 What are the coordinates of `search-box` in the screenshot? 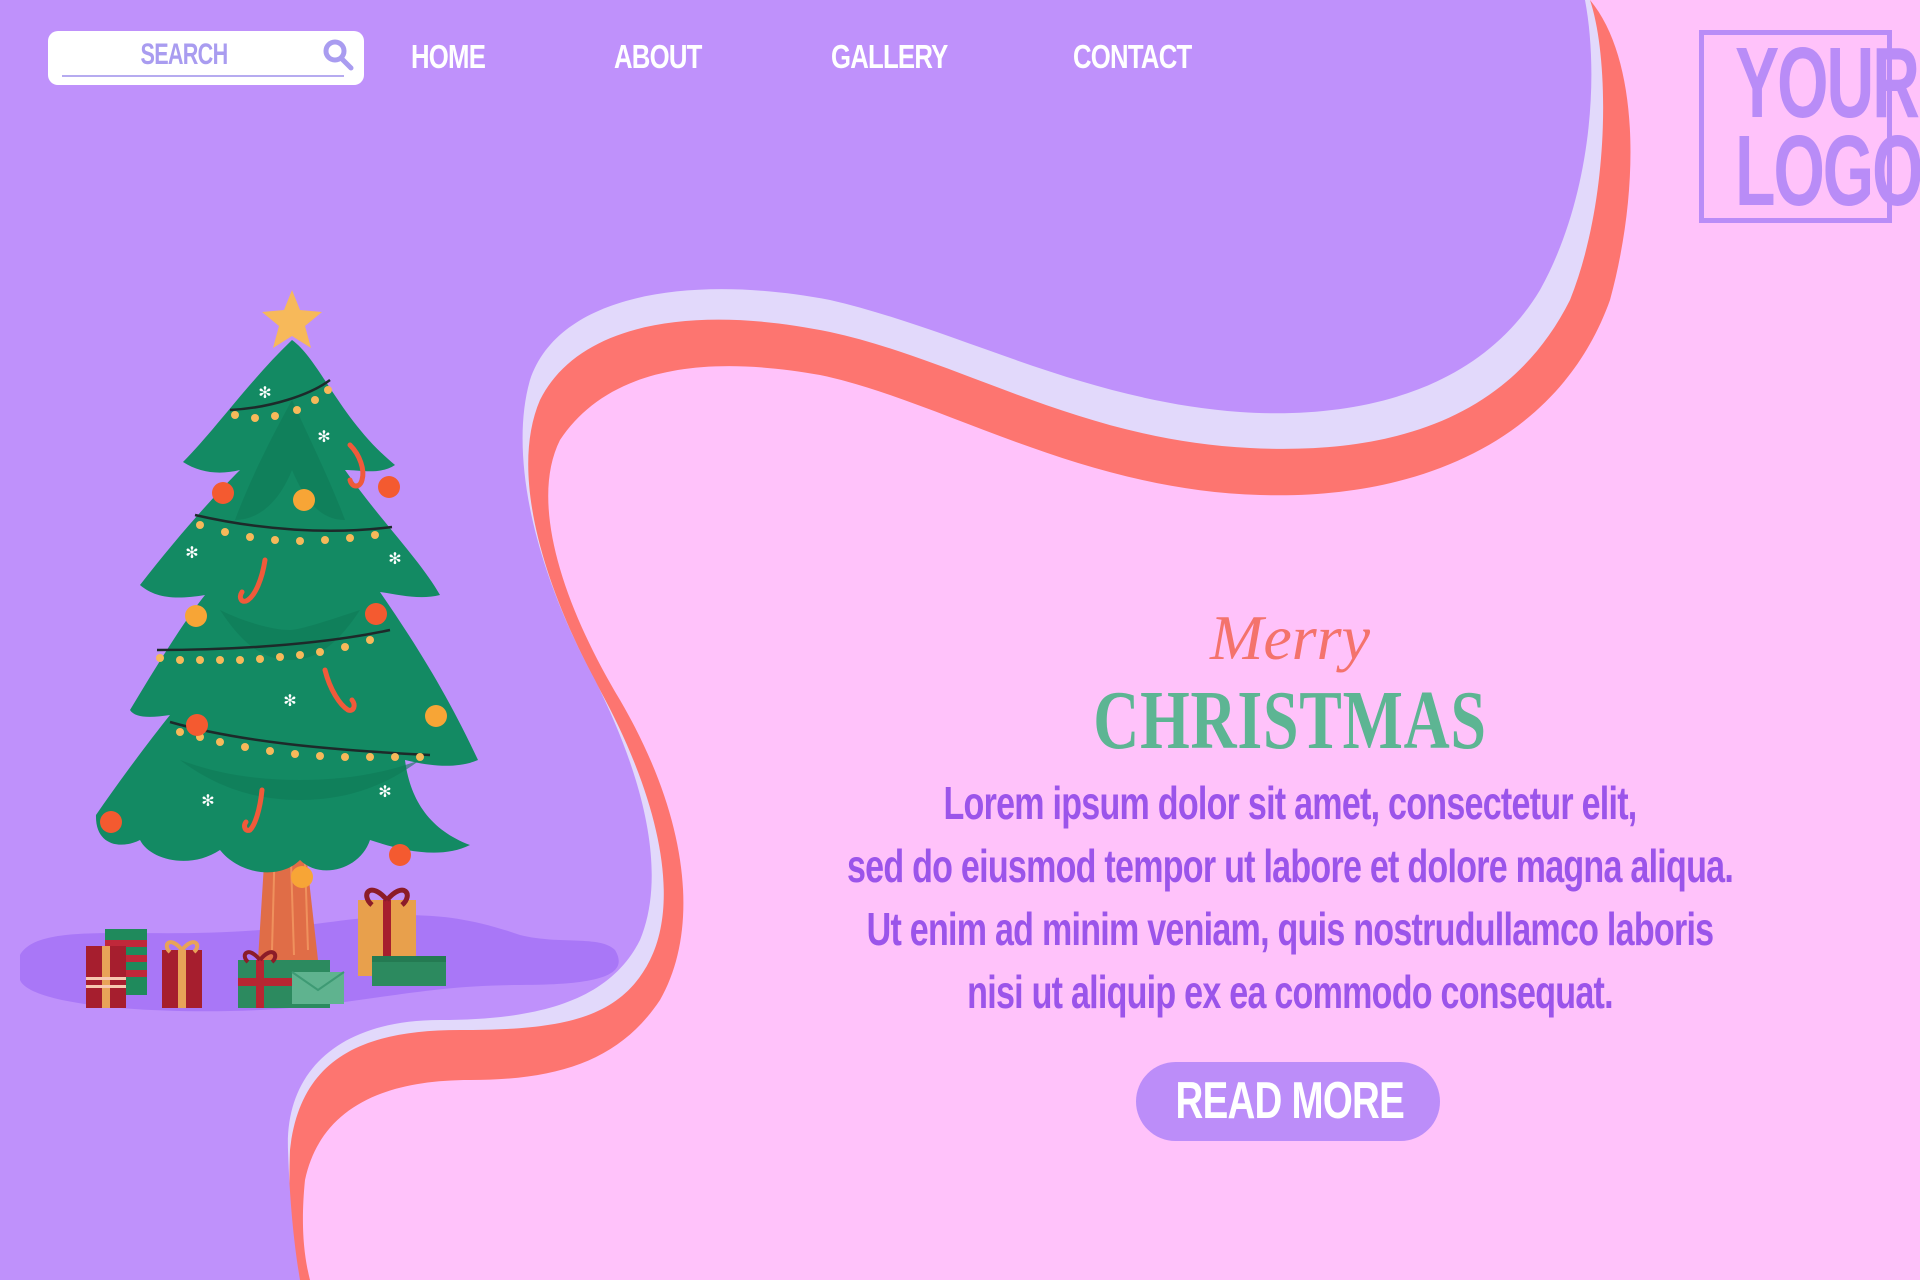 It's located at (206, 58).